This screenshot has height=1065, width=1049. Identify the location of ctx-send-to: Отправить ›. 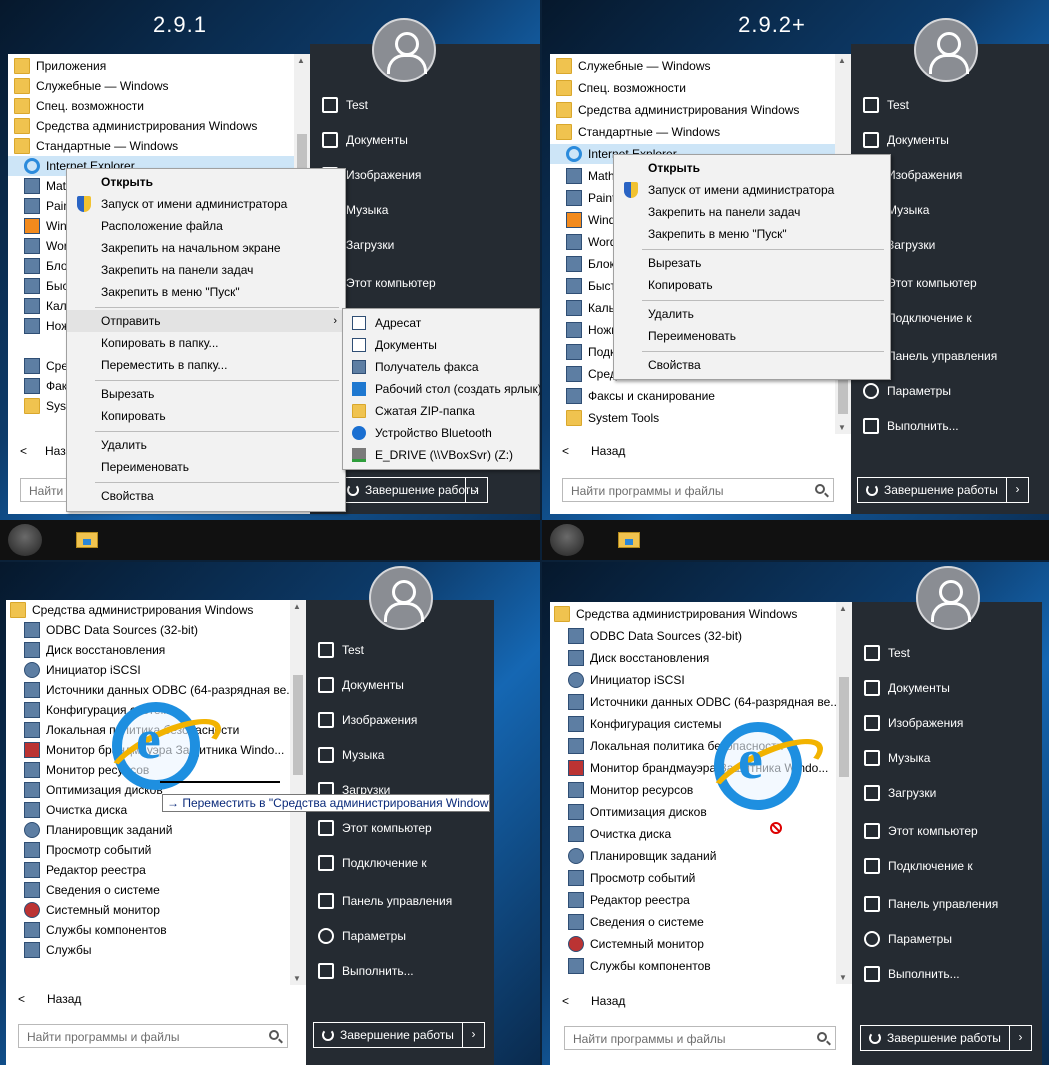
(206, 321).